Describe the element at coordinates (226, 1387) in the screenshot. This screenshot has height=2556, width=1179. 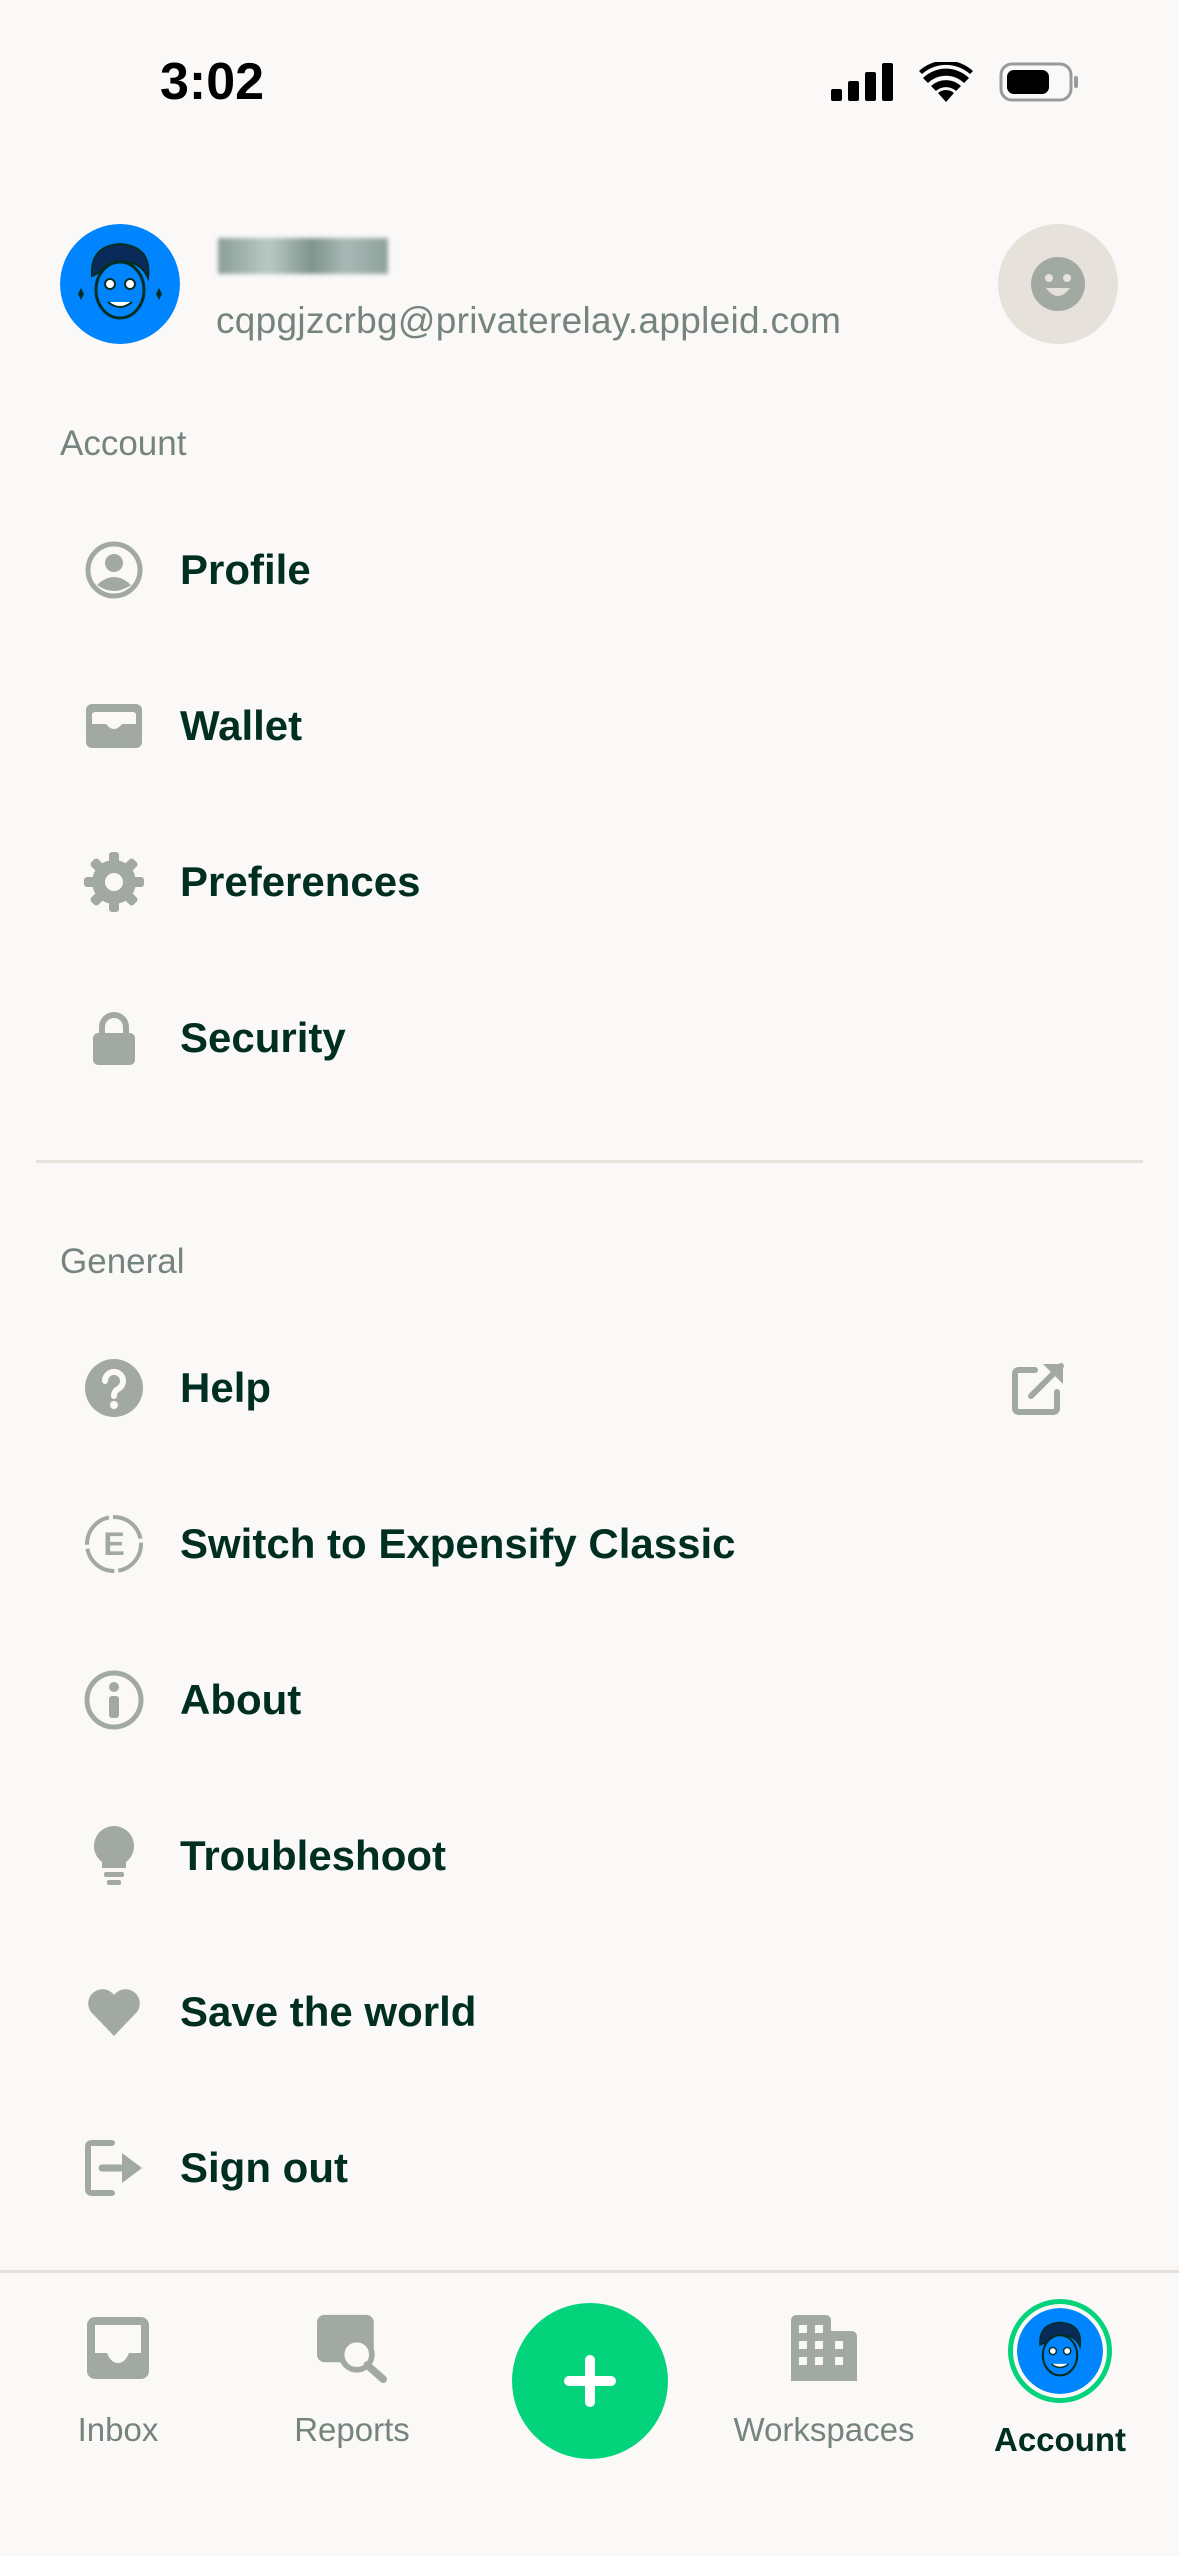
I see `menu-item-label: Help` at that location.